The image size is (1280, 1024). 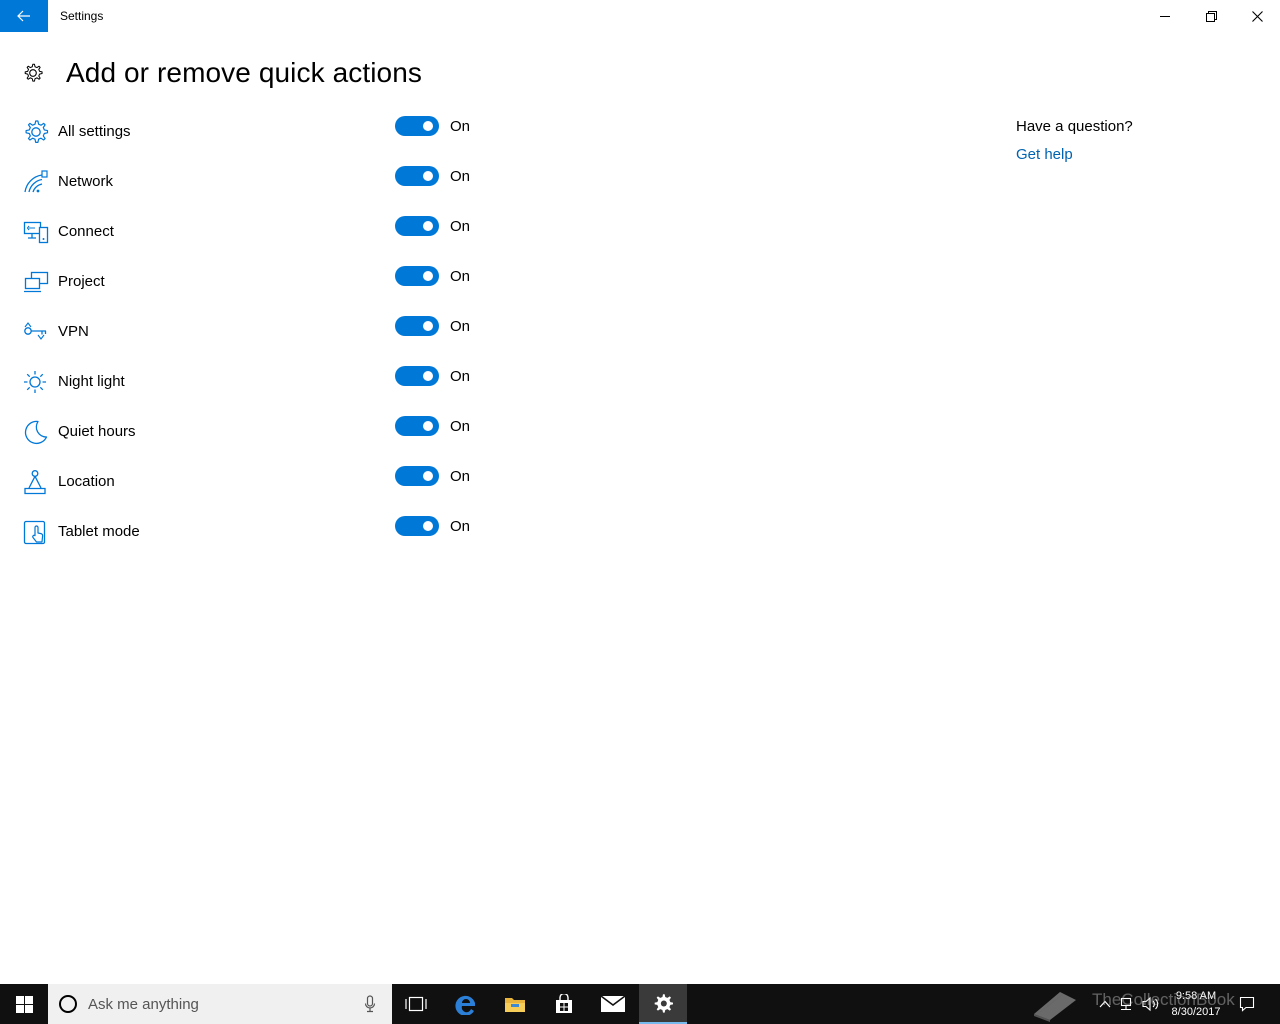 What do you see at coordinates (91, 381) in the screenshot?
I see `quick-action-label: Night light` at bounding box center [91, 381].